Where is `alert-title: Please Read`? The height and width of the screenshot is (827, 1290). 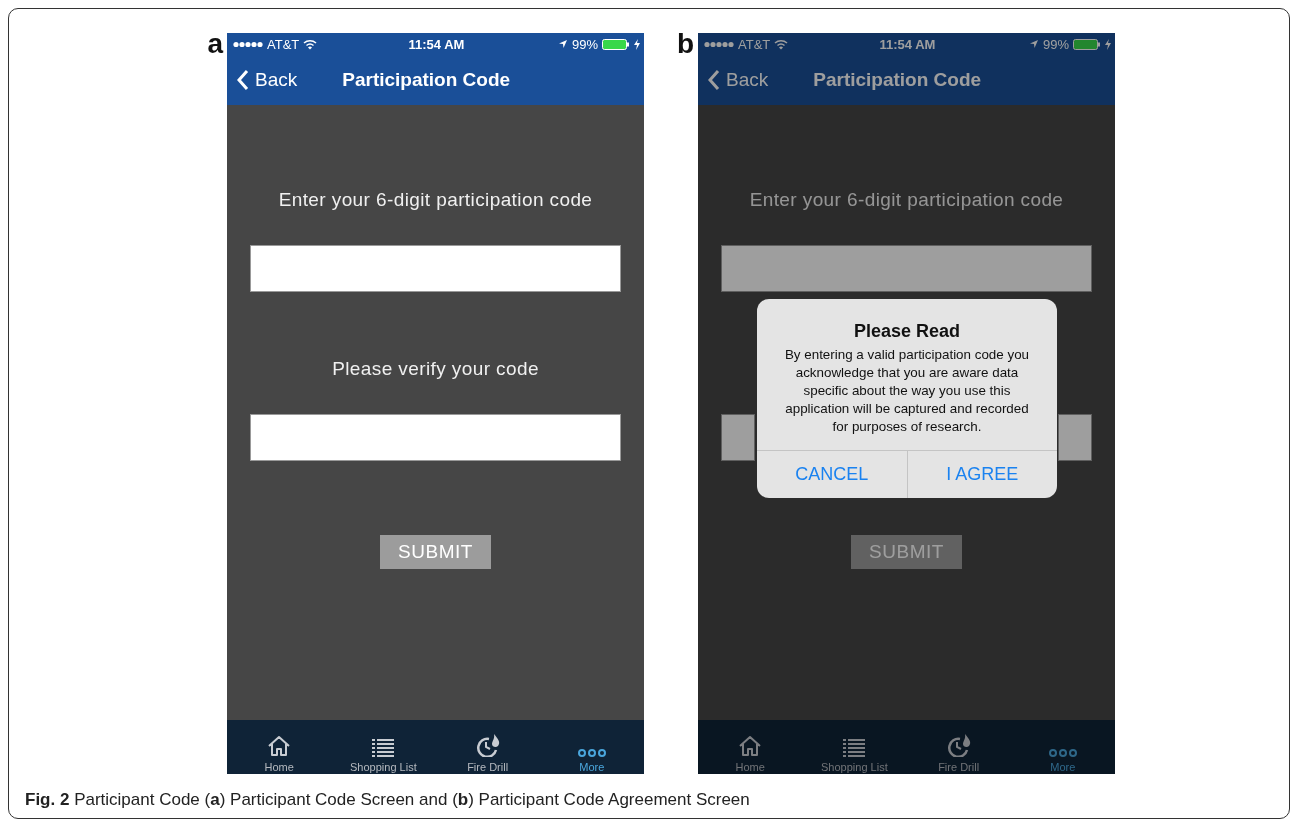
alert-title: Please Read is located at coordinates (907, 331).